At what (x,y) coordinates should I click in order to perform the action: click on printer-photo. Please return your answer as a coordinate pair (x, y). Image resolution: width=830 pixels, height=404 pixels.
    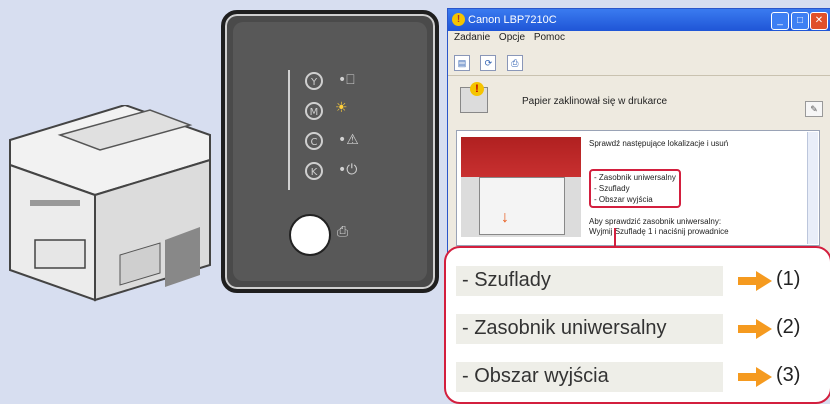
    Looking at the image, I should click on (522, 206).